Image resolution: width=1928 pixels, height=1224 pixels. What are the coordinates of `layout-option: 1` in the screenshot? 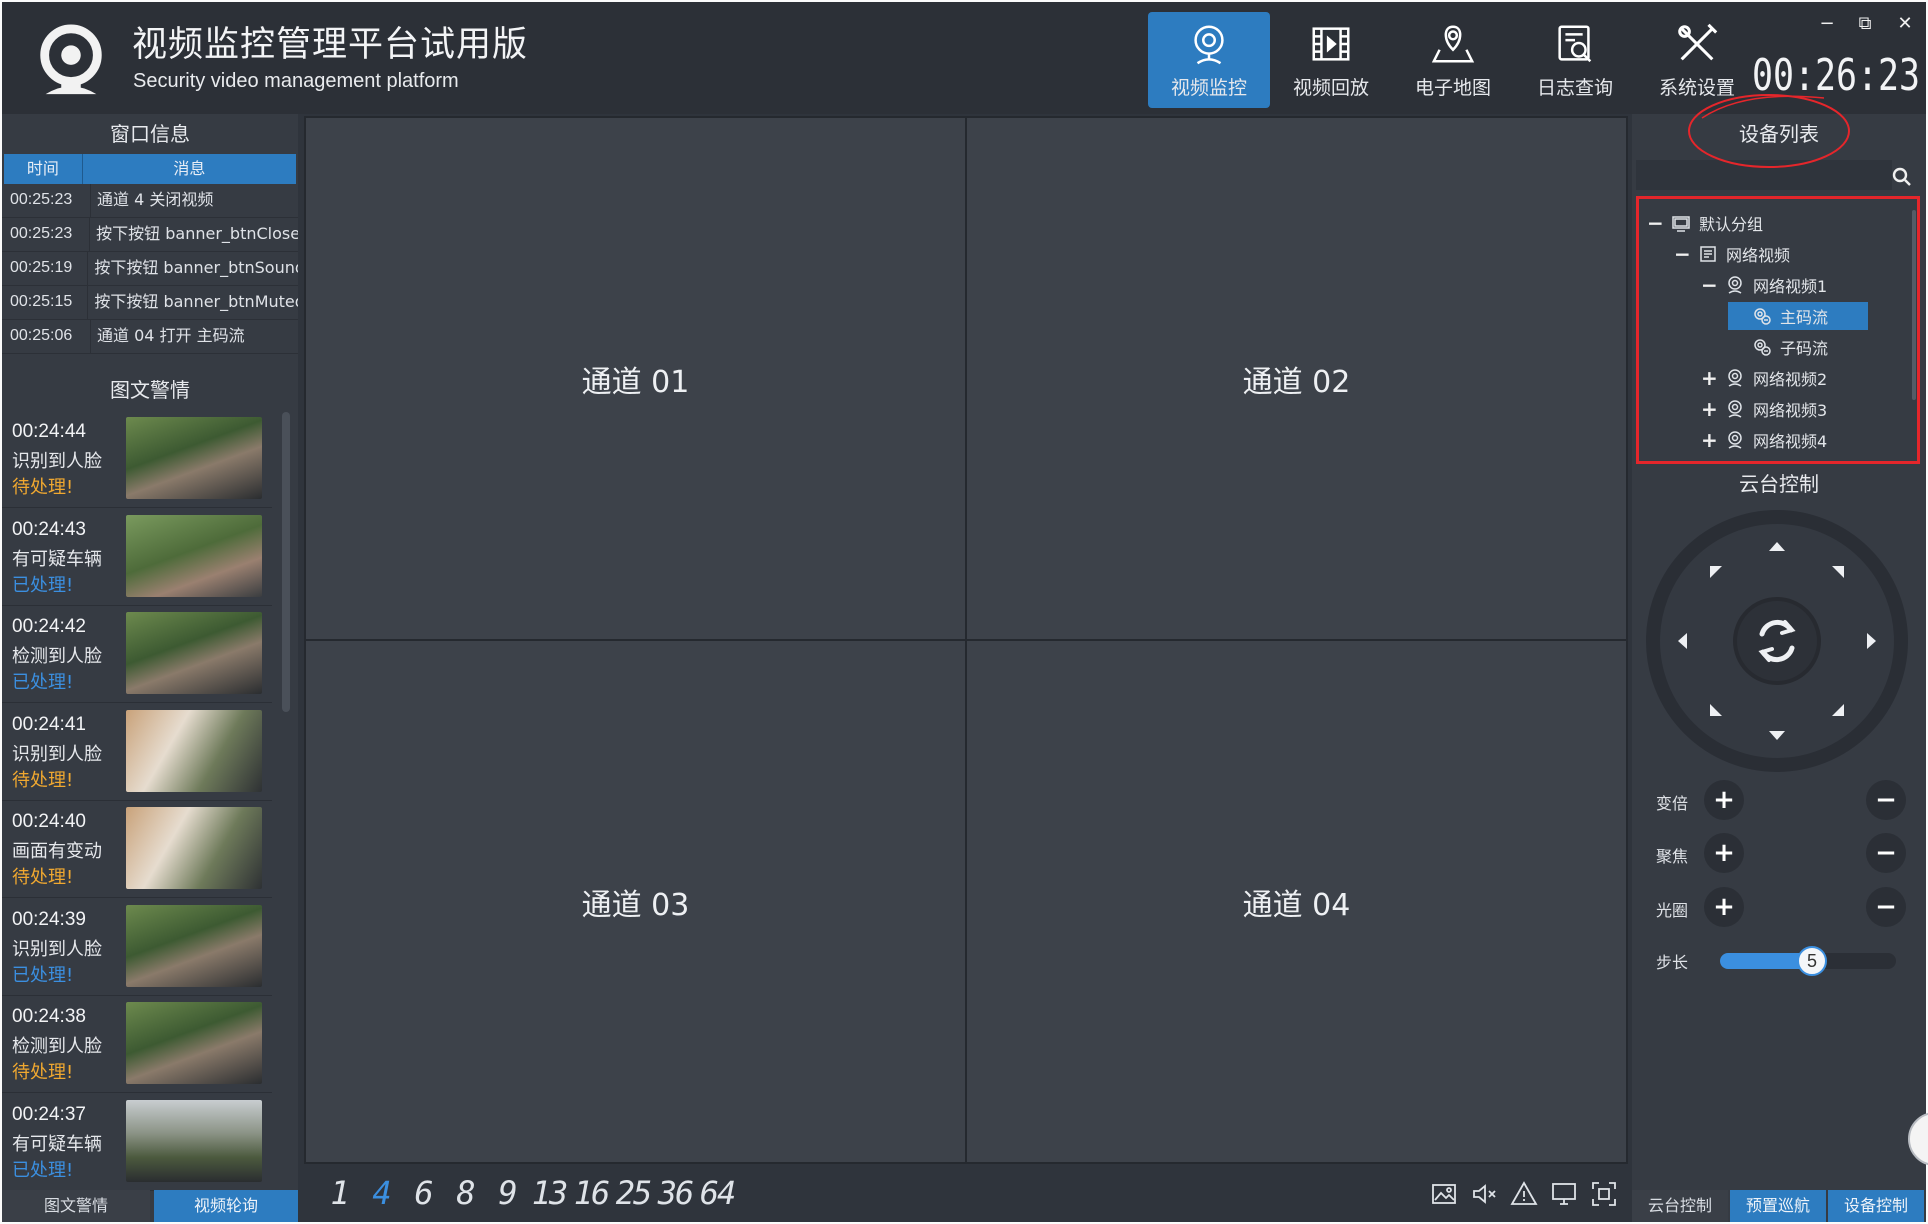 It's located at (339, 1193).